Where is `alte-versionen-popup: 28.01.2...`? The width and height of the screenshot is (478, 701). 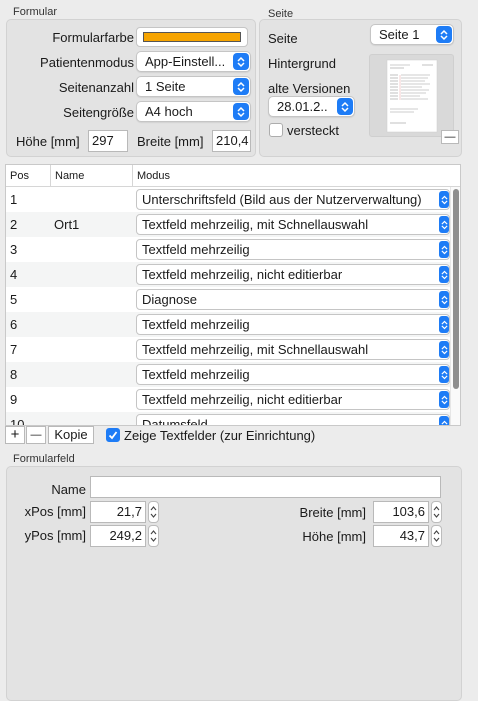
alte-versionen-popup: 28.01.2... is located at coordinates (311, 106).